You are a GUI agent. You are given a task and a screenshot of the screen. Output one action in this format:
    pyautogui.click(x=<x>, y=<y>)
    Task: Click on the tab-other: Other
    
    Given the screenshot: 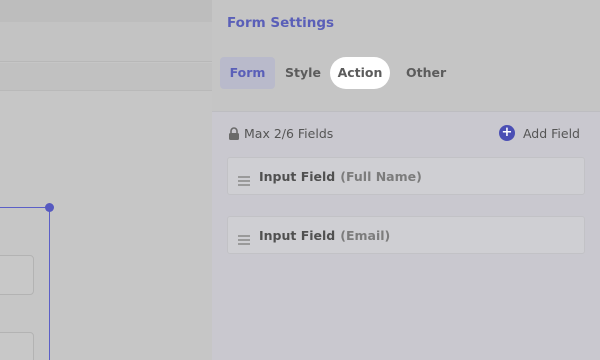 What is the action you would take?
    pyautogui.click(x=426, y=73)
    